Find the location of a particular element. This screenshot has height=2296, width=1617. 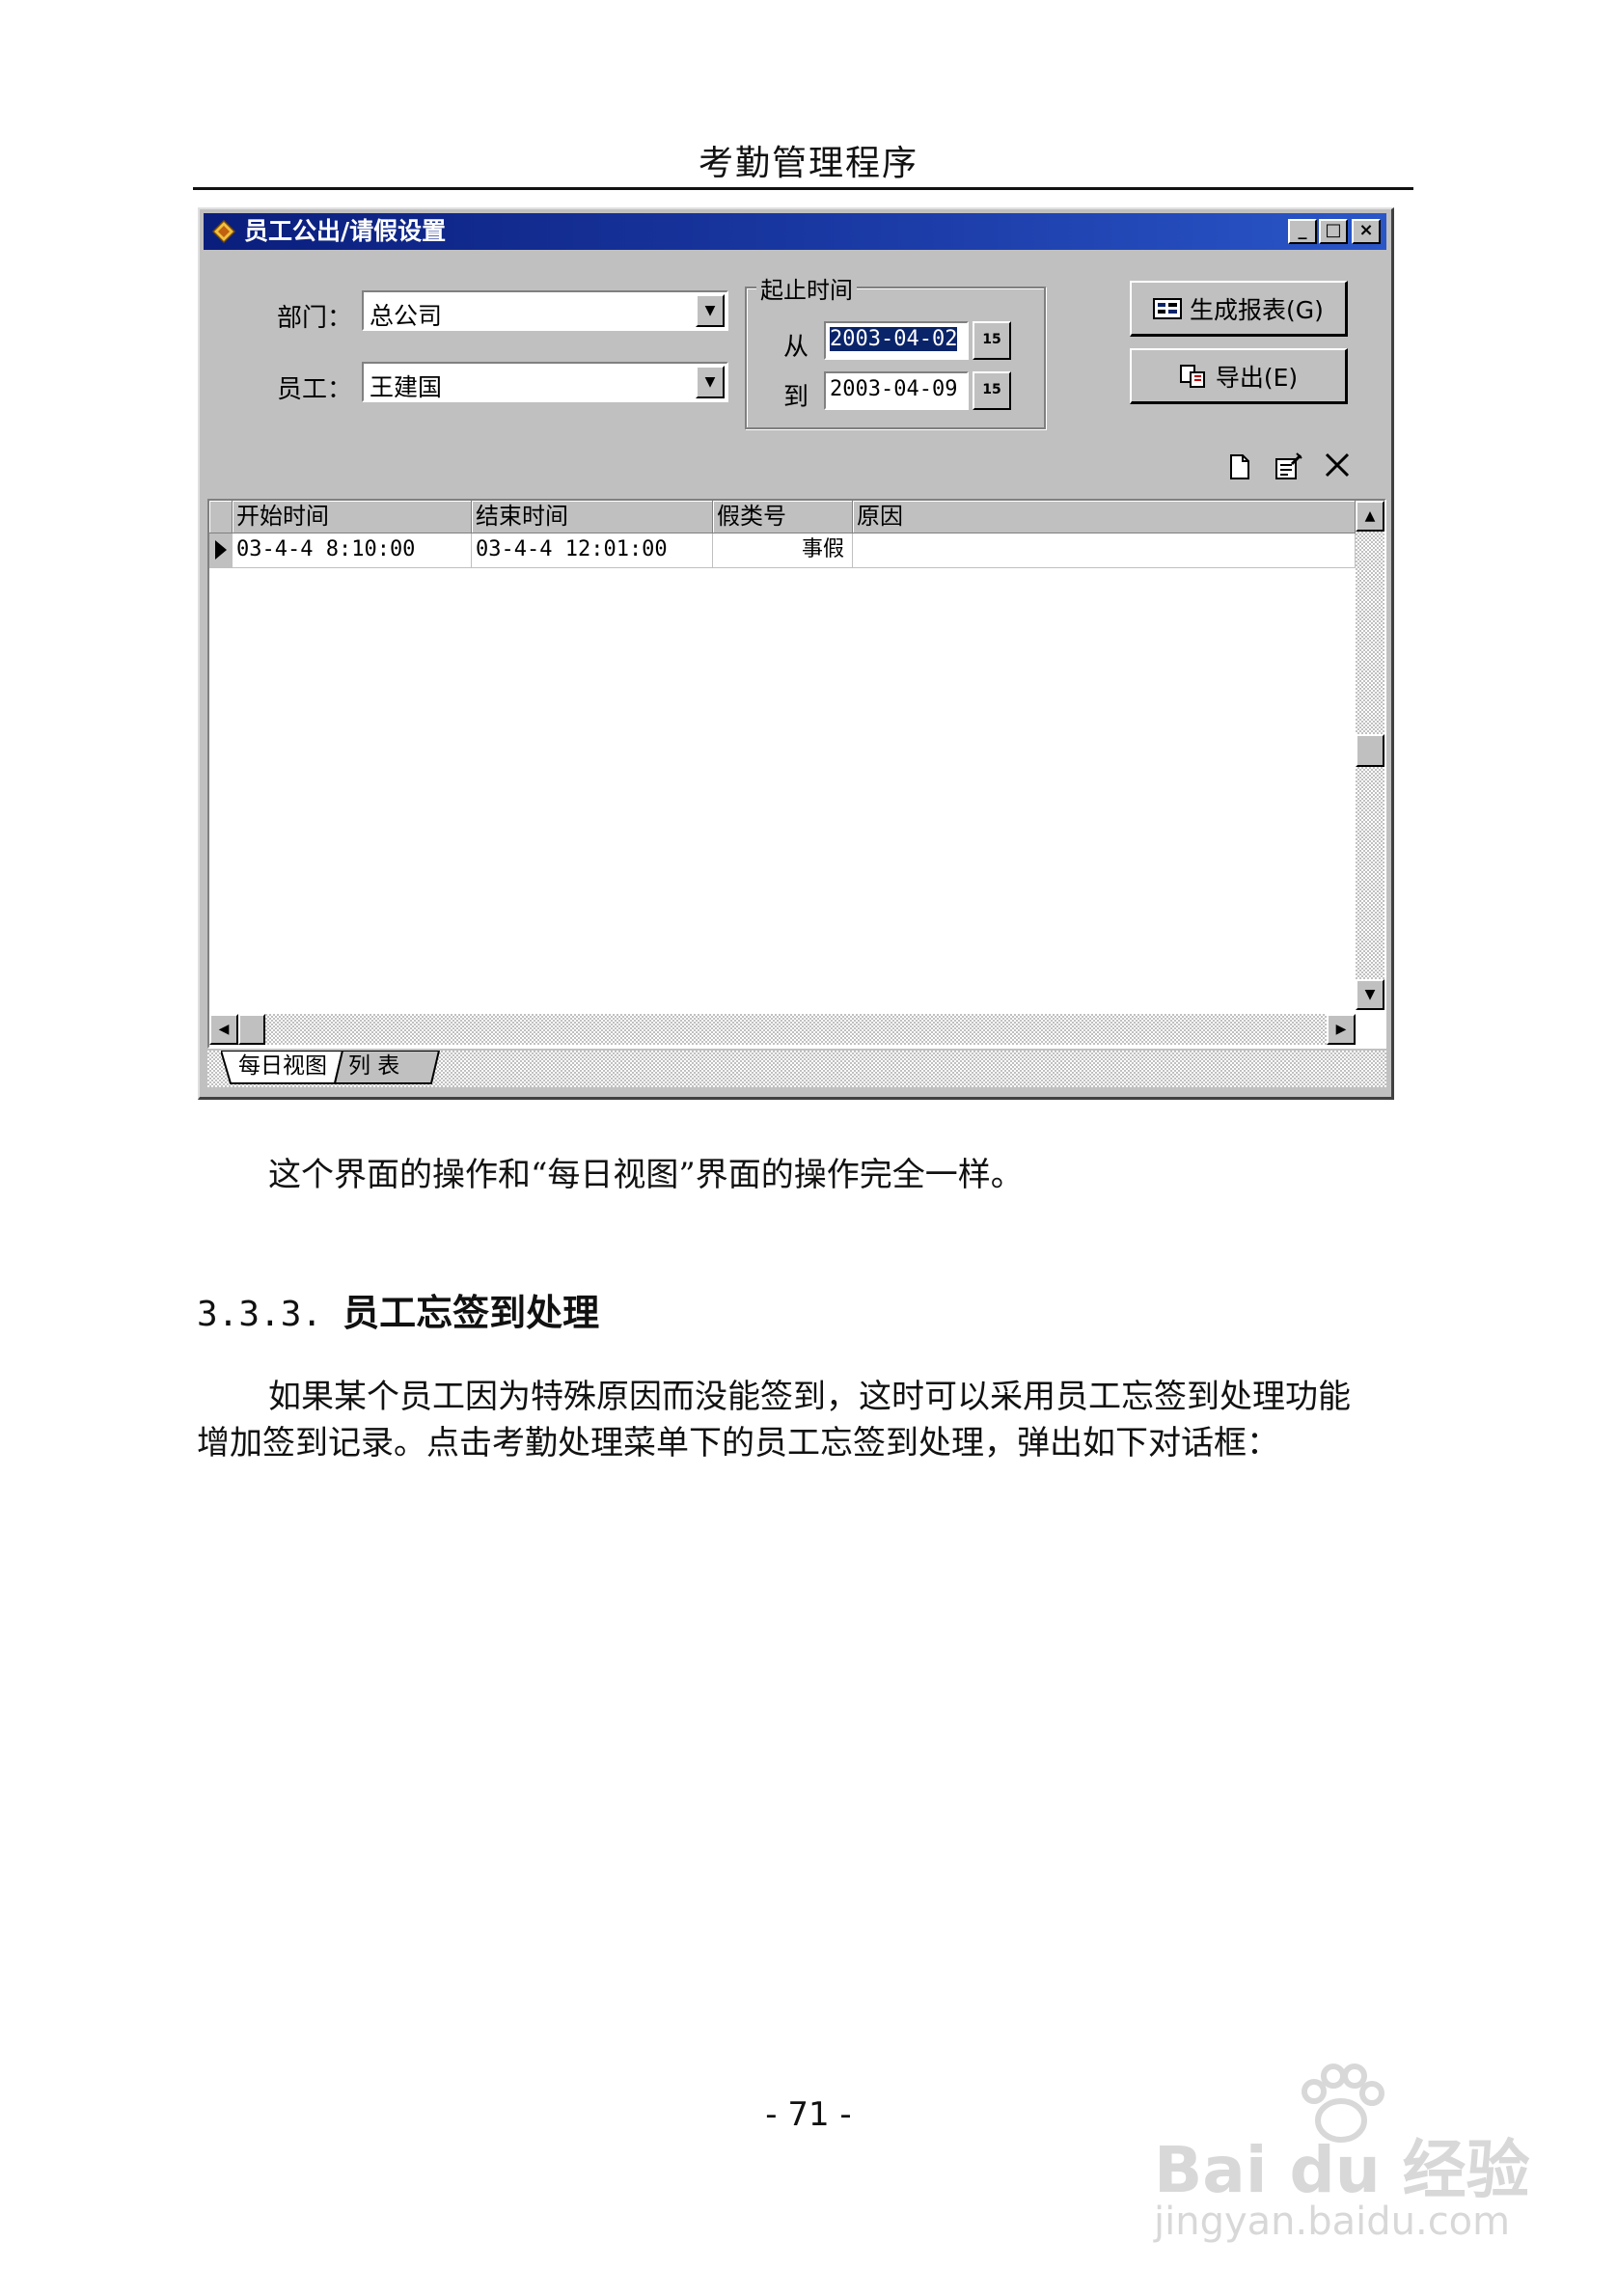

tab-daily-view: 每日视图 is located at coordinates (287, 1067).